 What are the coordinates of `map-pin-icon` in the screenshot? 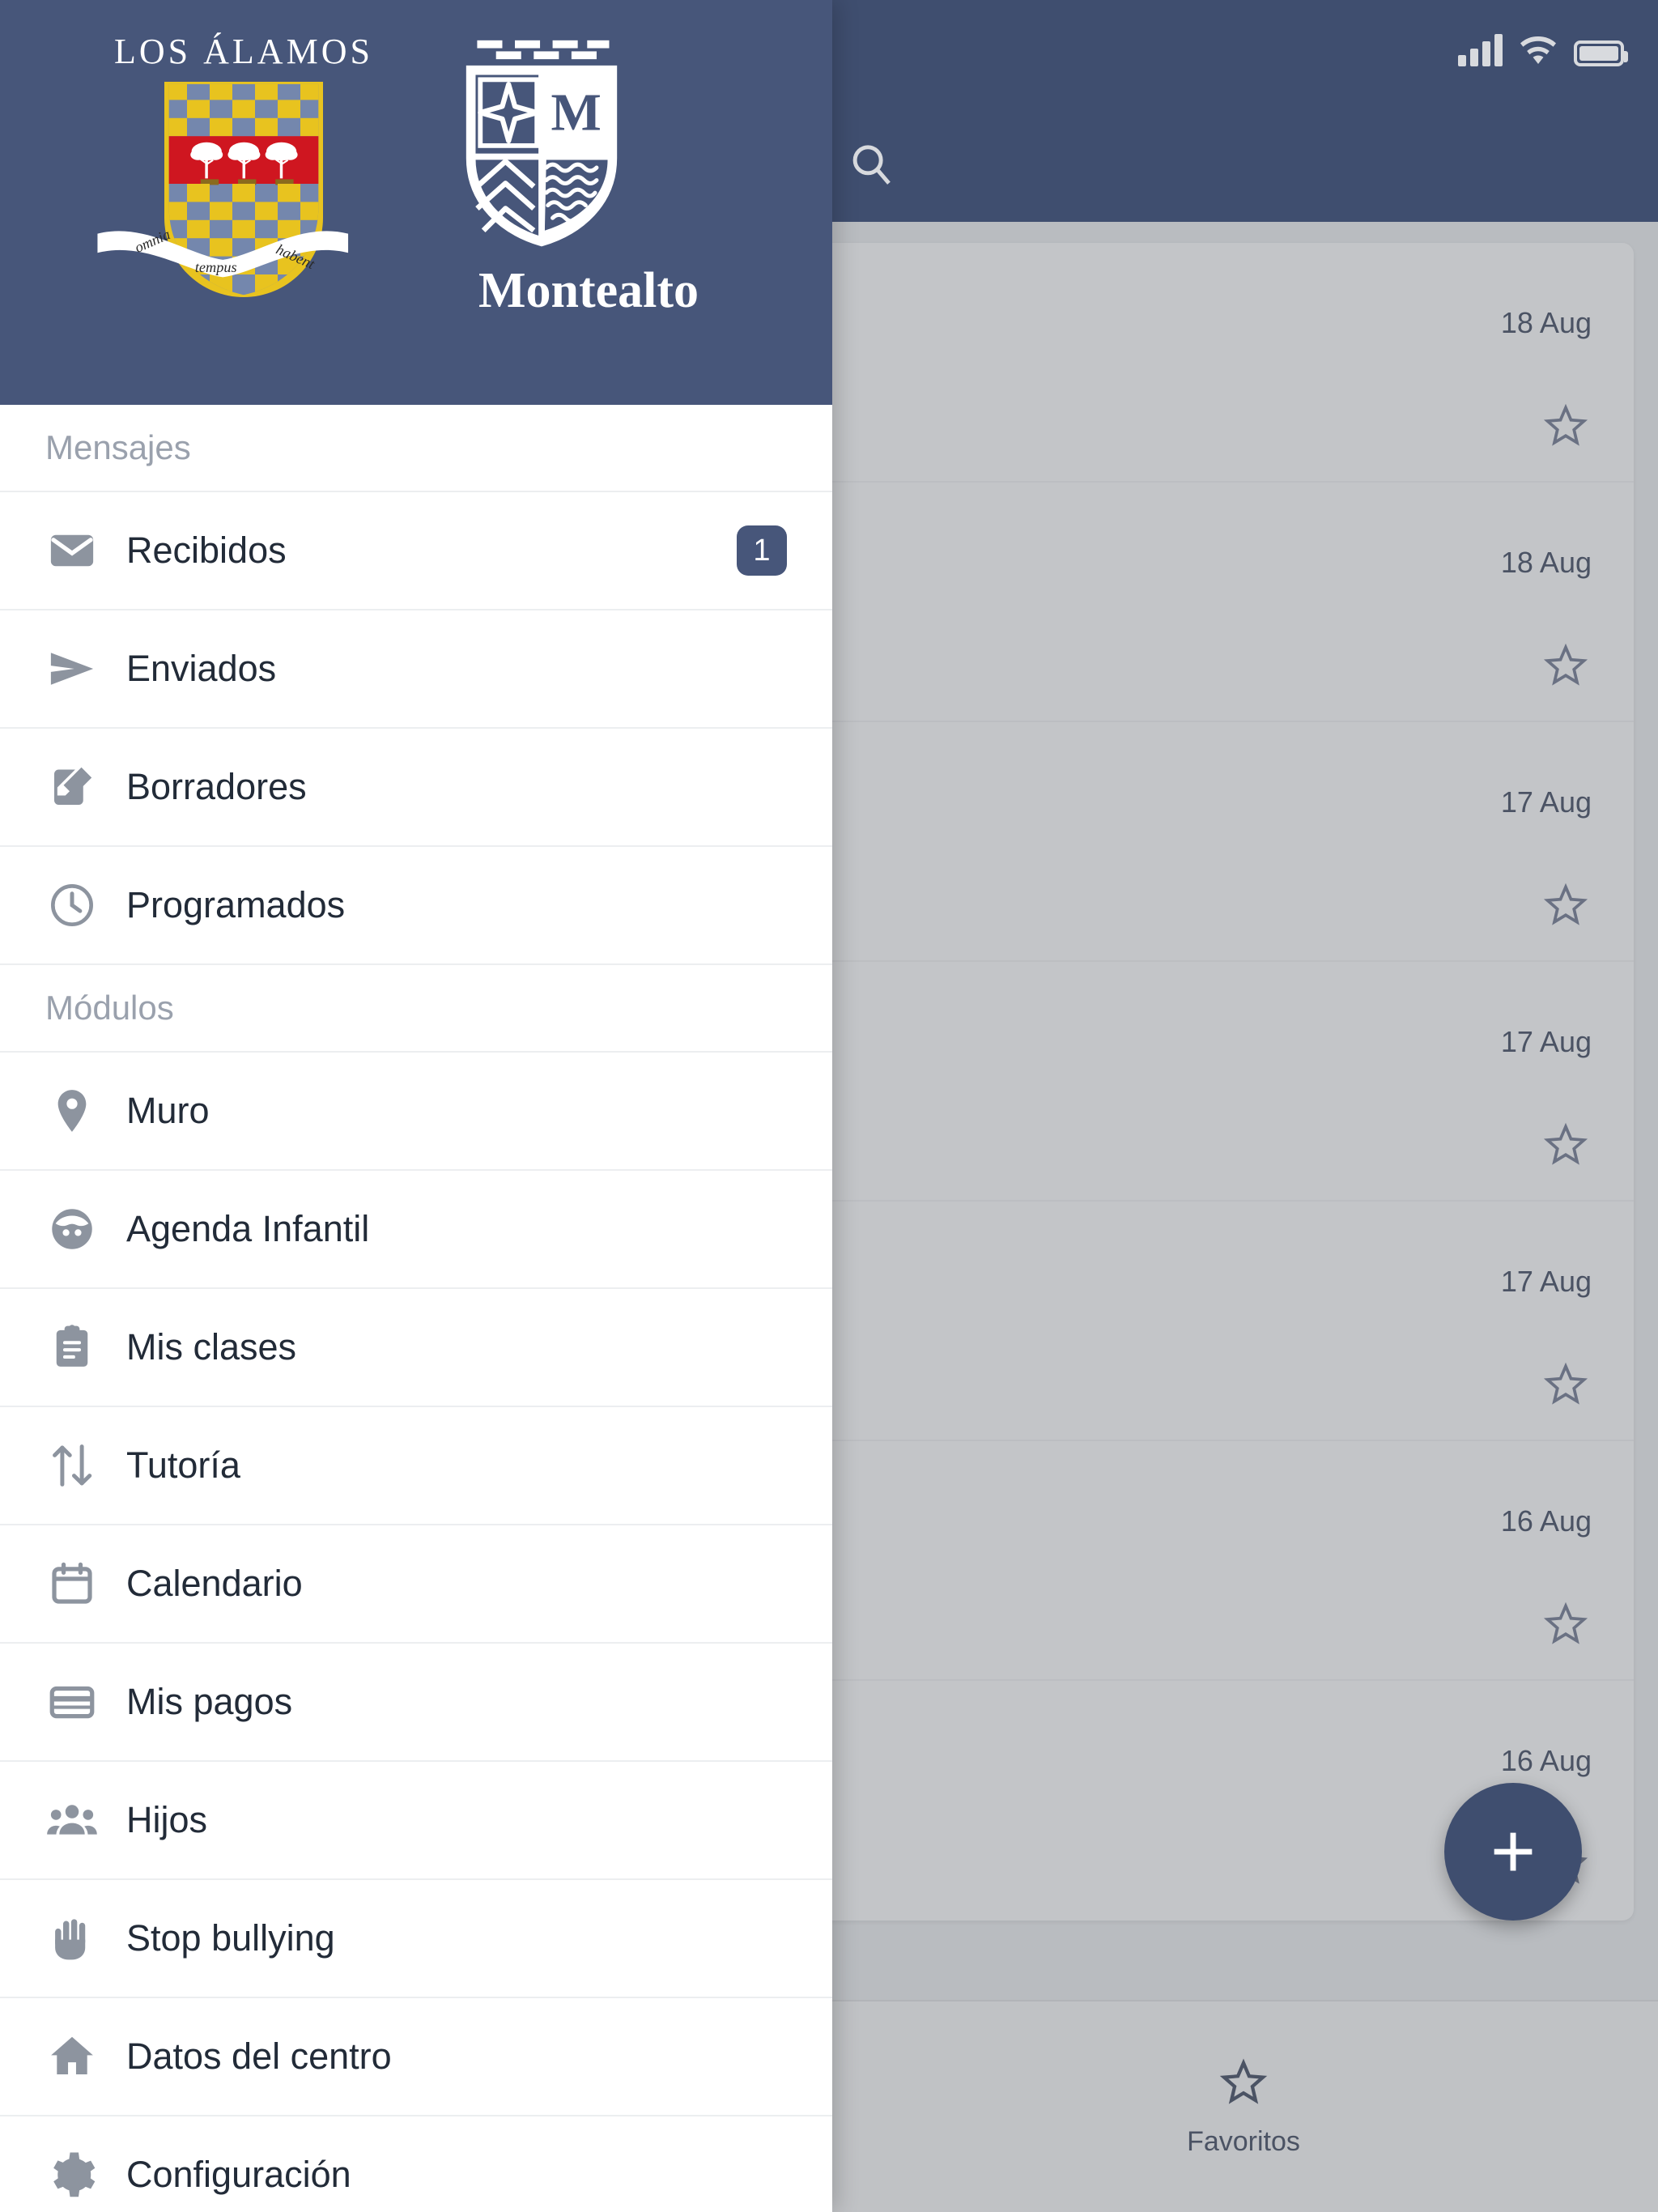 It's located at (75, 1111).